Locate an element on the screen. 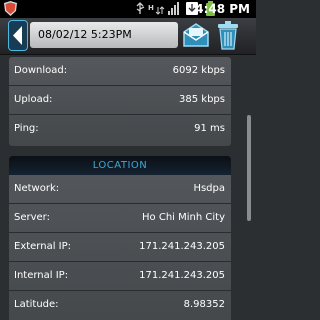 This screenshot has height=320, width=320. network-type-icon: H is located at coordinates (156, 9).